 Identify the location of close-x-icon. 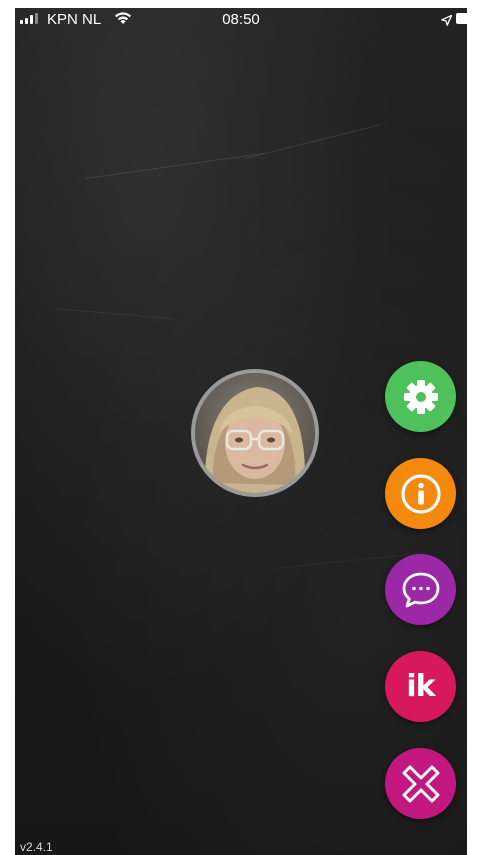
(420, 783).